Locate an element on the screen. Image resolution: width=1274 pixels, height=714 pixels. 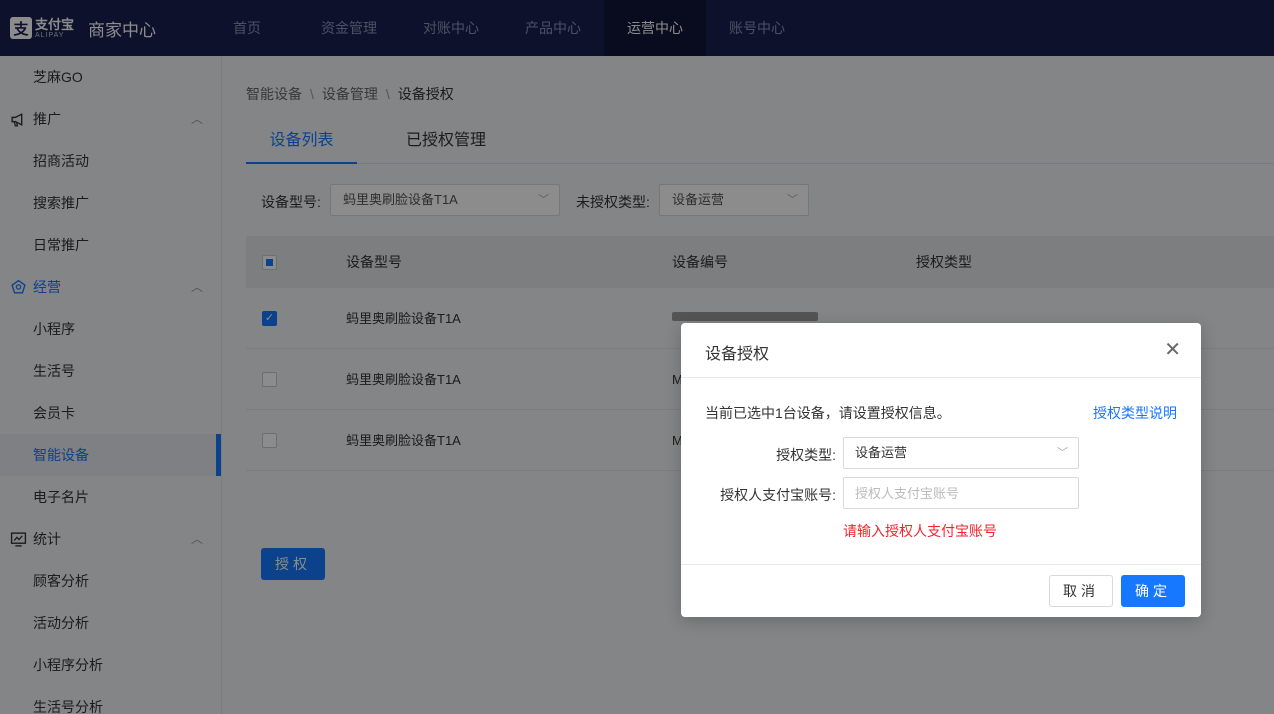
auth-type-label: 授权类型: is located at coordinates (806, 455).